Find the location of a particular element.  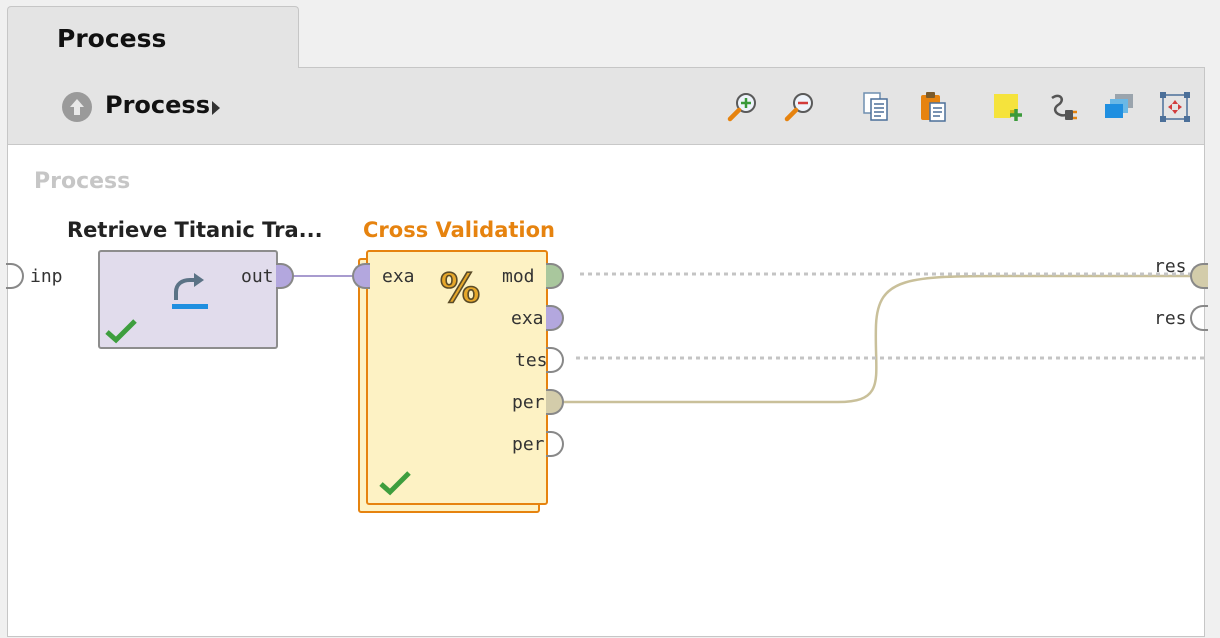

add-note-icon is located at coordinates (1008, 107).